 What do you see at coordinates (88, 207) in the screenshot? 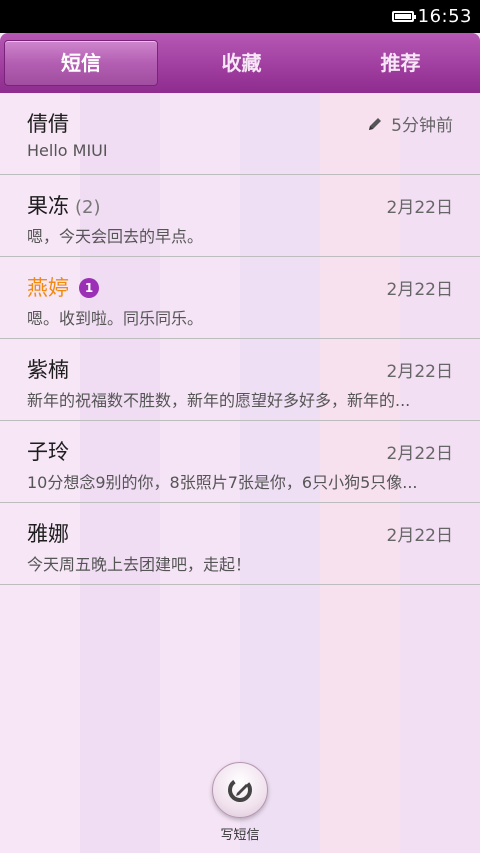
I see `message-count: (2)` at bounding box center [88, 207].